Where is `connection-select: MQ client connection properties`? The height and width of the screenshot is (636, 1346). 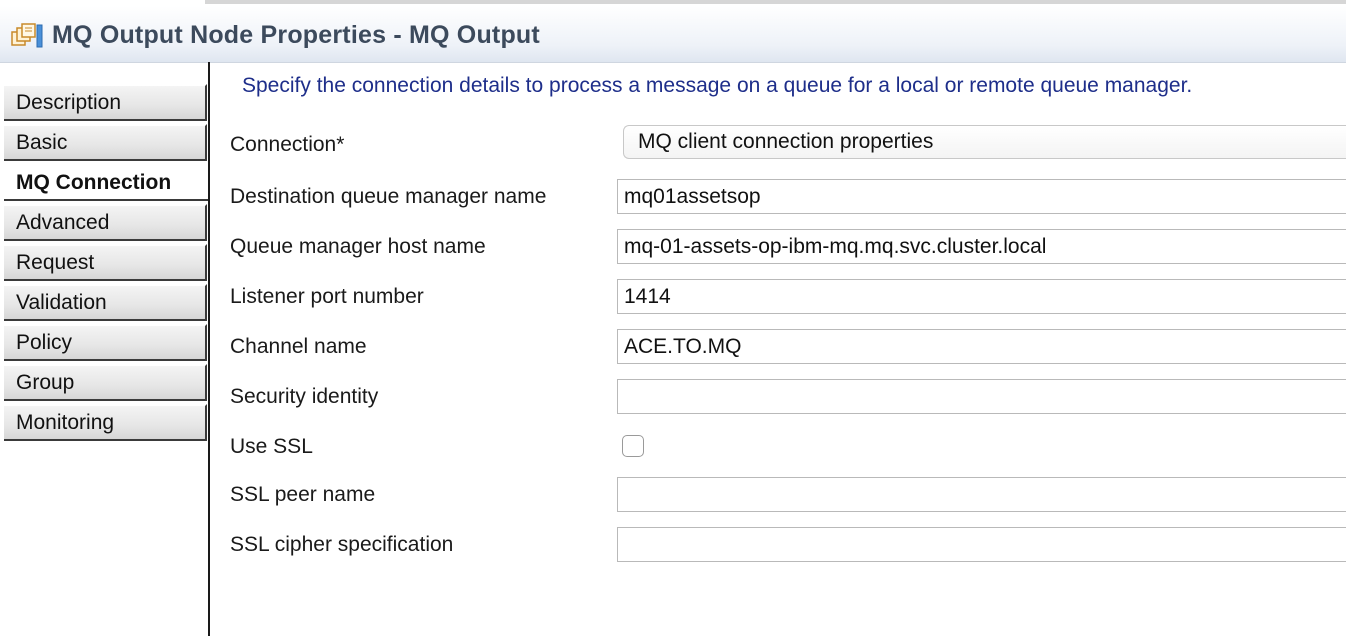
connection-select: MQ client connection properties is located at coordinates (984, 142).